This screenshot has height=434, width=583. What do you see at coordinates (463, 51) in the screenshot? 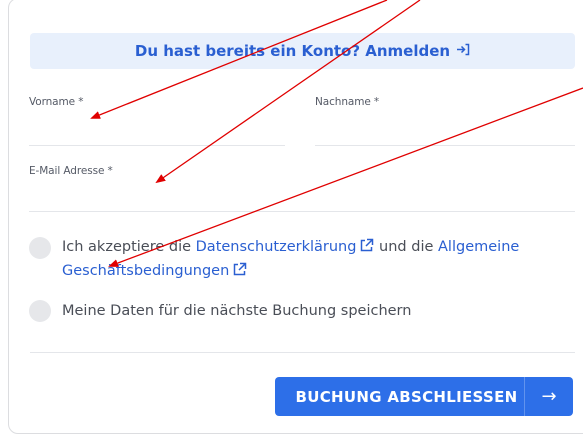
I see `login-arrow-icon` at bounding box center [463, 51].